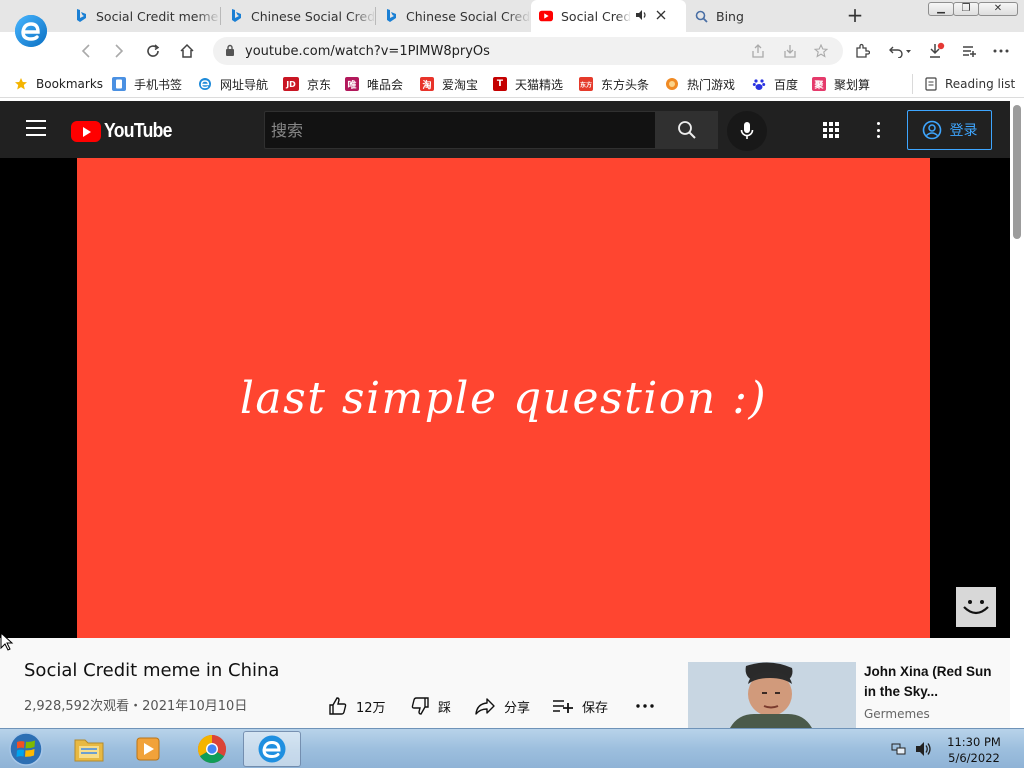 Image resolution: width=1024 pixels, height=768 pixels. What do you see at coordinates (58, 84) in the screenshot?
I see `bookmark-bookmarks: Bookmarks` at bounding box center [58, 84].